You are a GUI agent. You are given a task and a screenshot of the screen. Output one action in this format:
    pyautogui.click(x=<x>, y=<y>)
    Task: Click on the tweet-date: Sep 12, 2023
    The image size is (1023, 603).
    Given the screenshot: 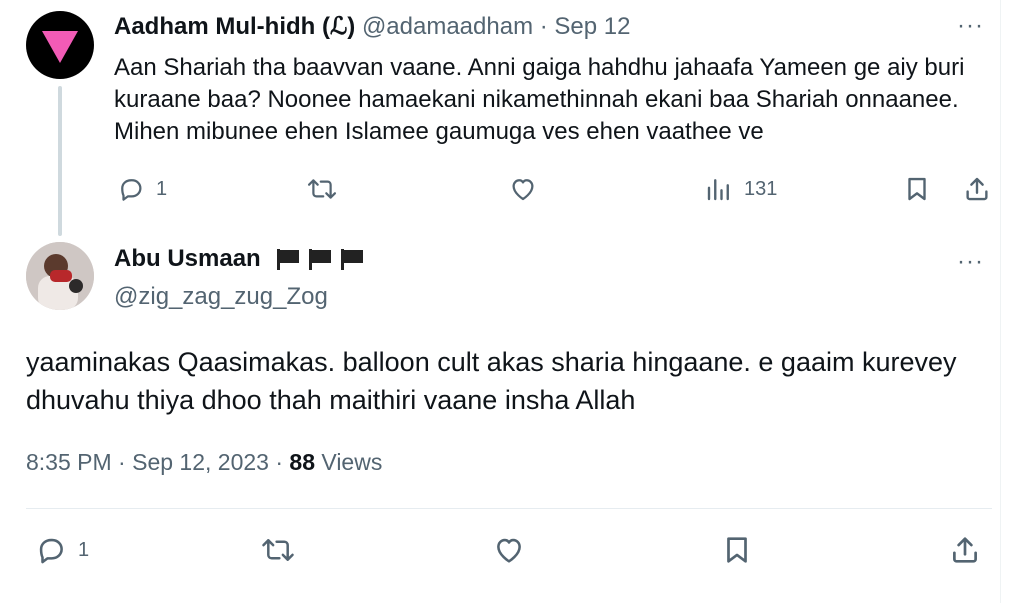 What is the action you would take?
    pyautogui.click(x=200, y=462)
    